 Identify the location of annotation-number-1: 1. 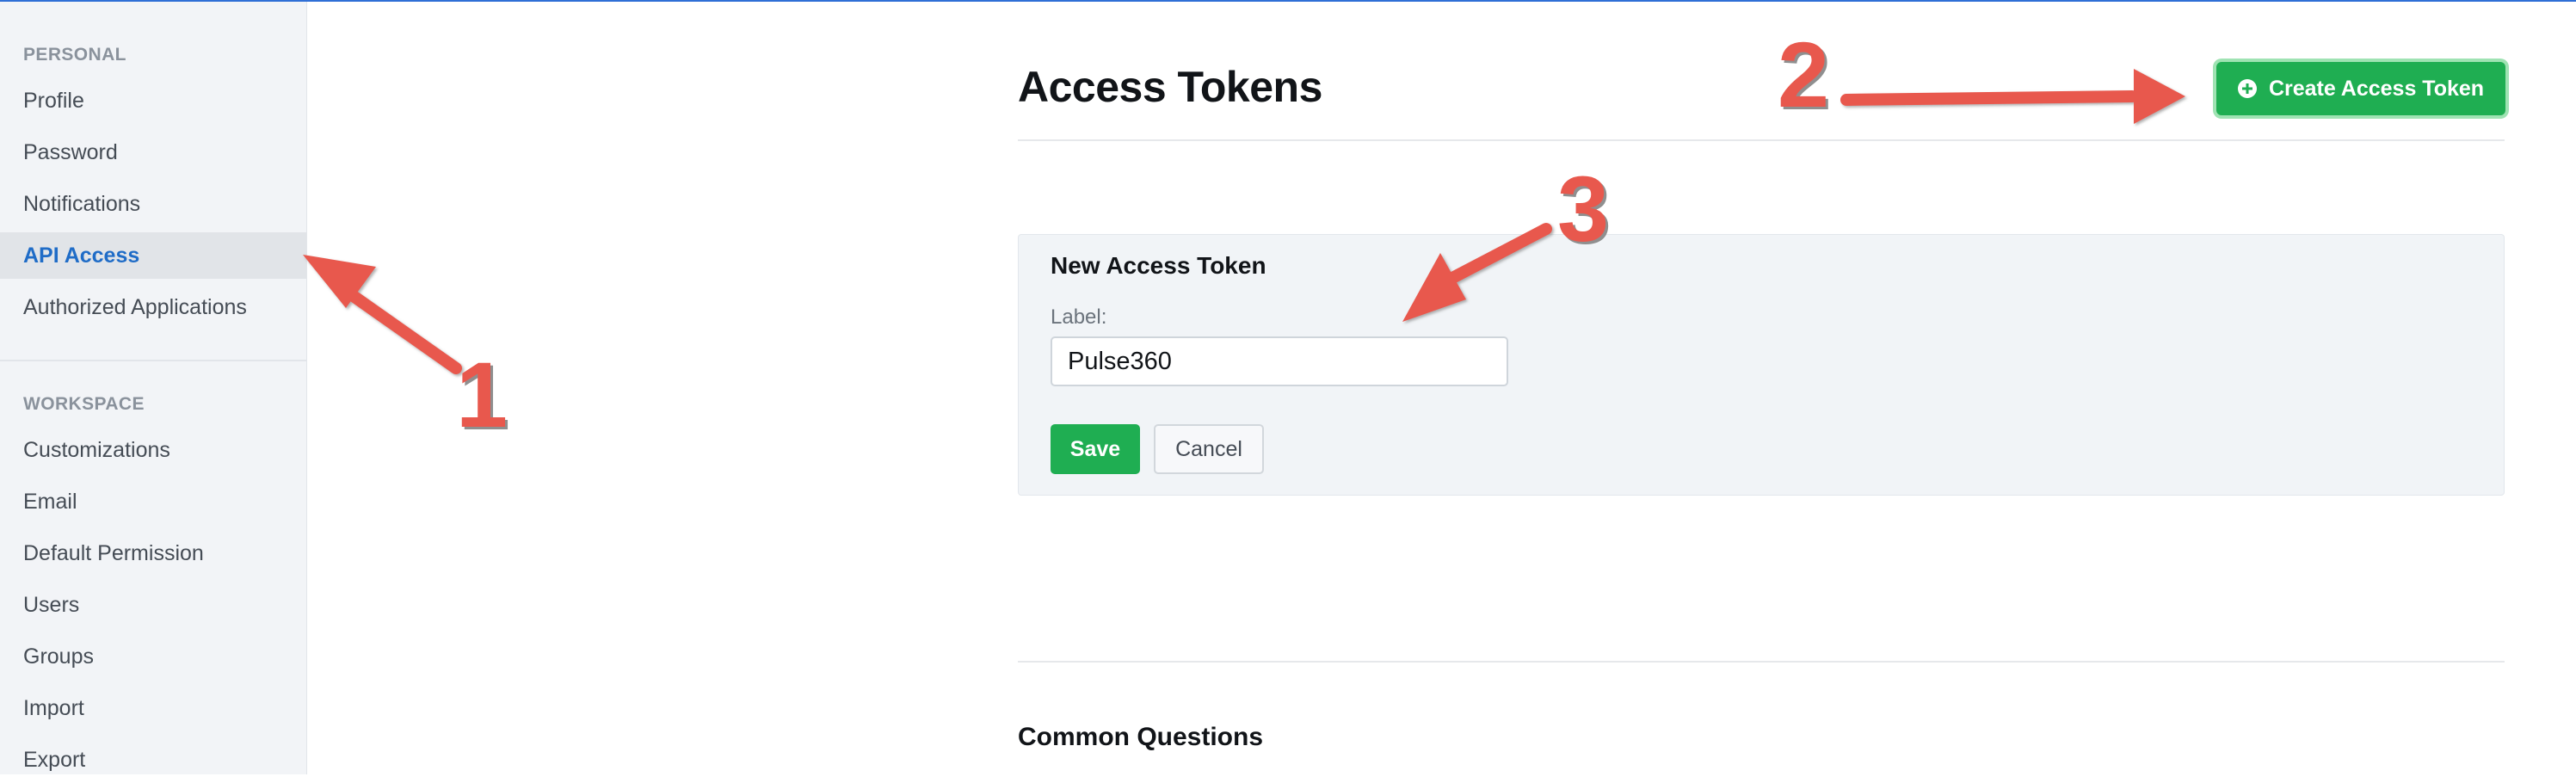
(482, 394).